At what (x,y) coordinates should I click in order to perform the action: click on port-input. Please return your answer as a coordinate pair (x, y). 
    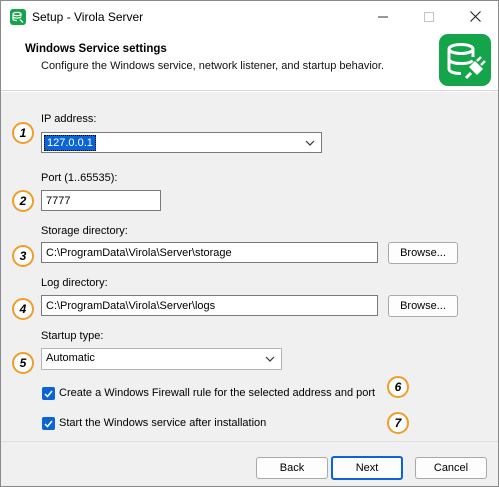
    Looking at the image, I should click on (101, 200).